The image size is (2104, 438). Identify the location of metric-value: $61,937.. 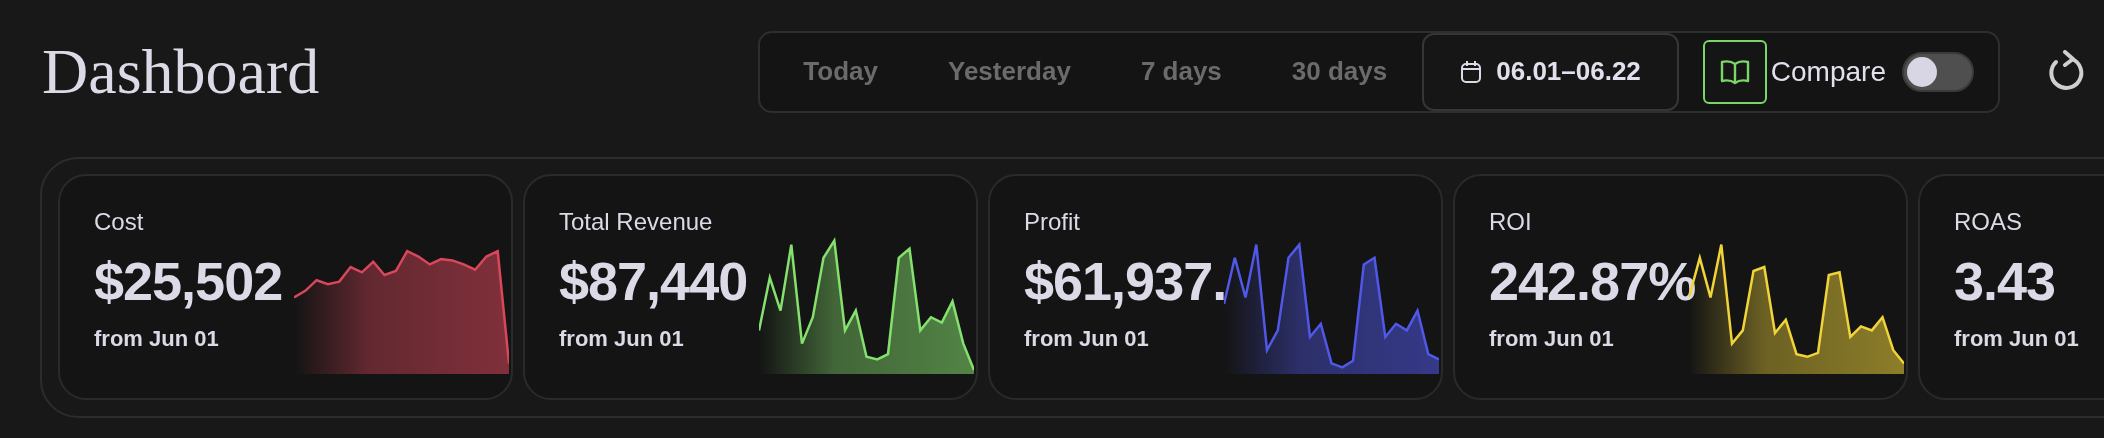
(1126, 281).